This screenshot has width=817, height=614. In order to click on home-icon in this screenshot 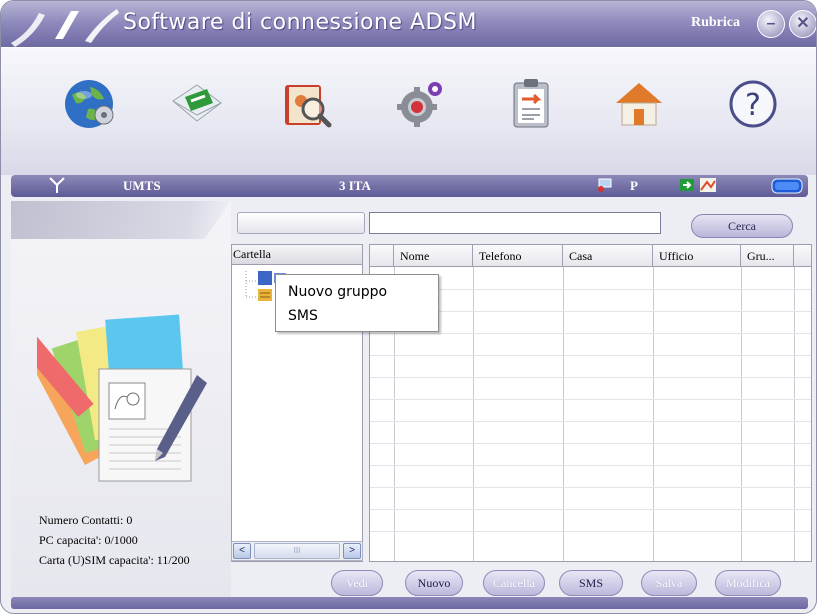, I will do `click(639, 104)`.